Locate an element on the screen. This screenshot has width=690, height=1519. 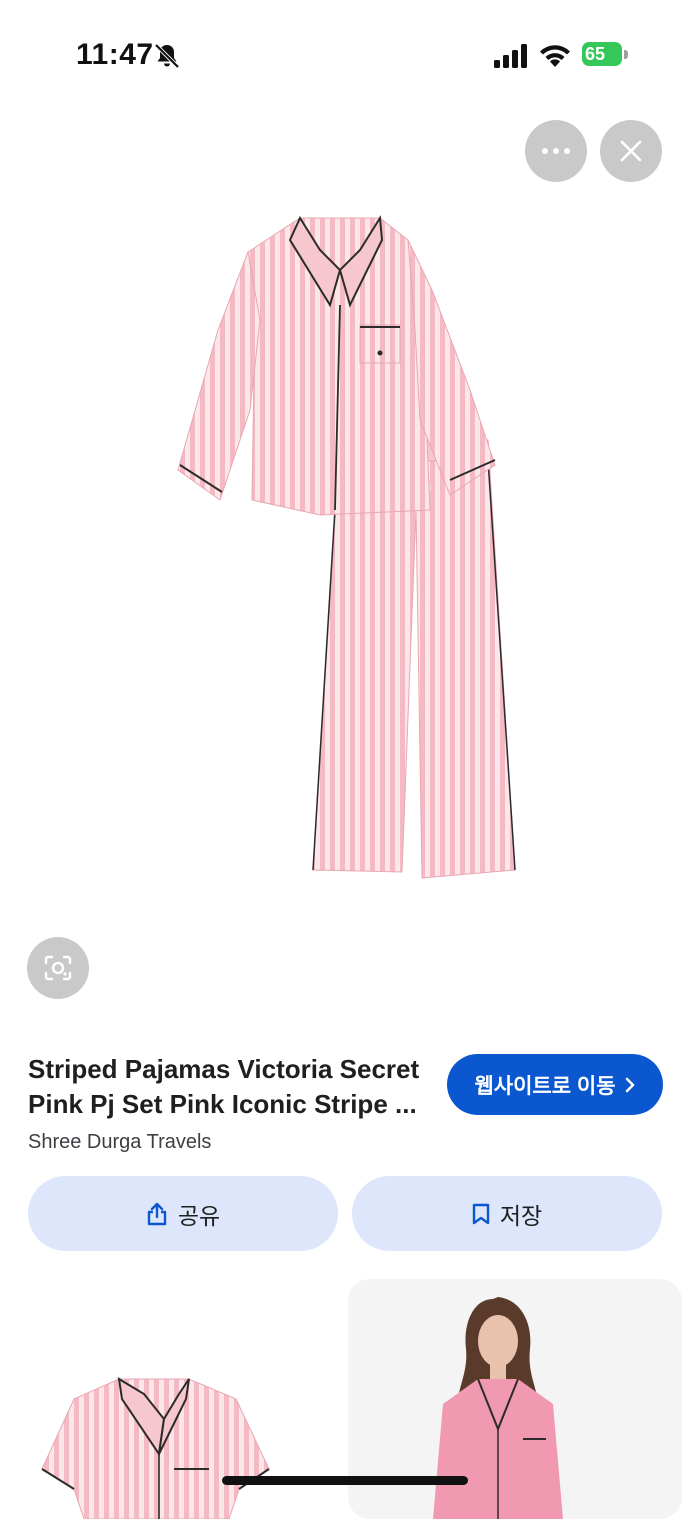
share-button: 공유 is located at coordinates (183, 1213).